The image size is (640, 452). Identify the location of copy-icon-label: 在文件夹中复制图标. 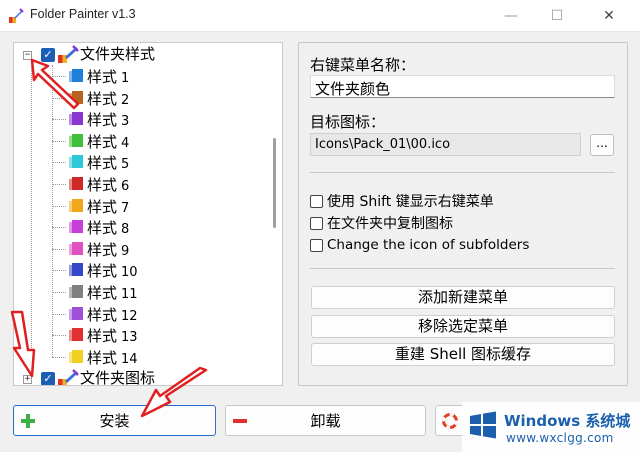
(390, 224).